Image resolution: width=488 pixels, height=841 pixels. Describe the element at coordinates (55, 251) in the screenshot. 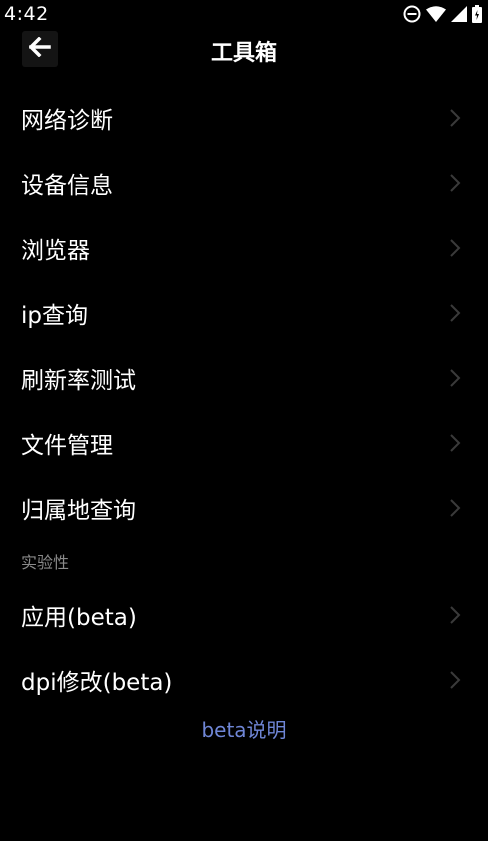

I see `menu-item-label: 浏览器` at that location.